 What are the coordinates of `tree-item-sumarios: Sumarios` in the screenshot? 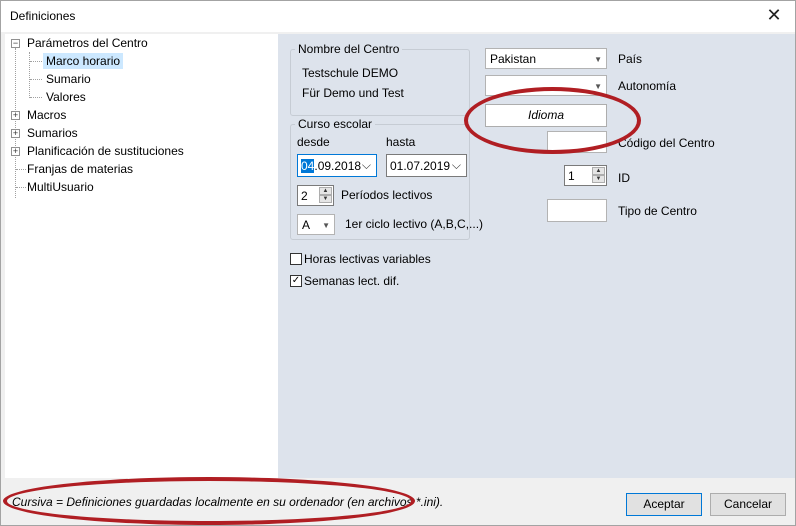 It's located at (52, 133).